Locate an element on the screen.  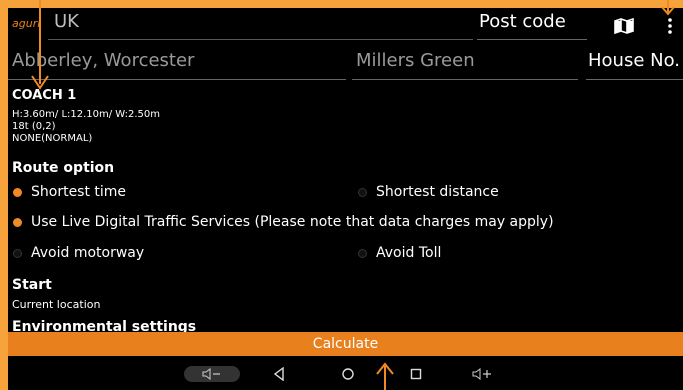
house-number-underline is located at coordinates (634, 79).